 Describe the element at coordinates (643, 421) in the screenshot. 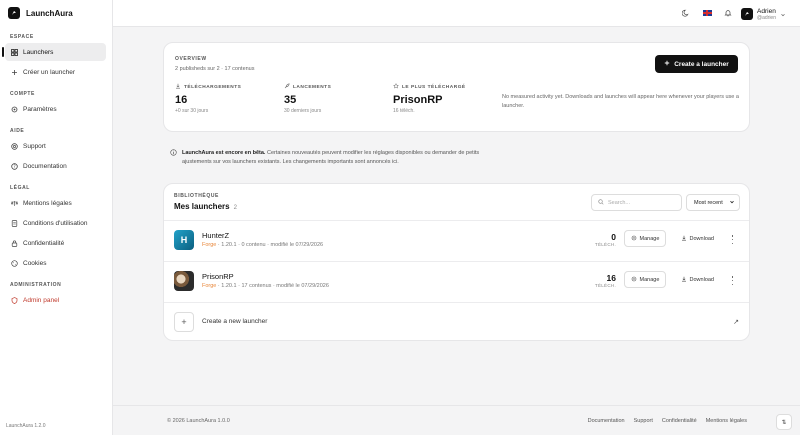

I see `footer-link-support: Support` at that location.